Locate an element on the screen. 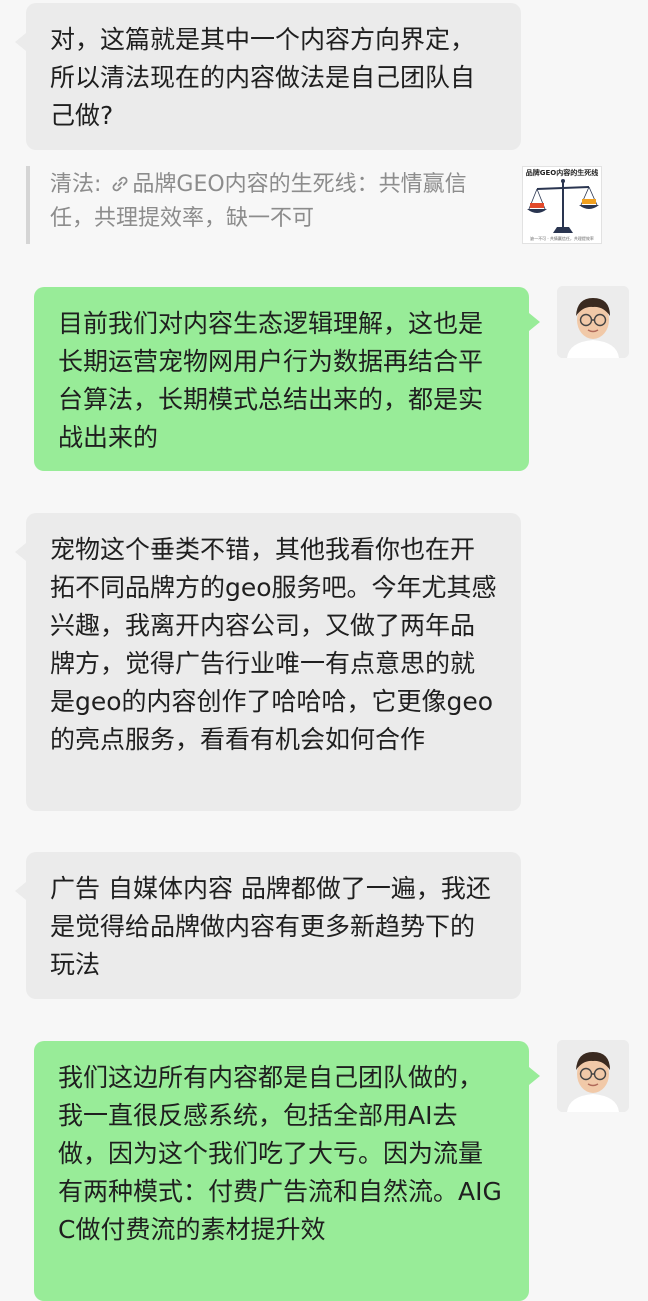  article-thumbnail: 品牌GEO内容的生死线 缺一不可 · 共情赢信任，共理提效率 is located at coordinates (562, 205).